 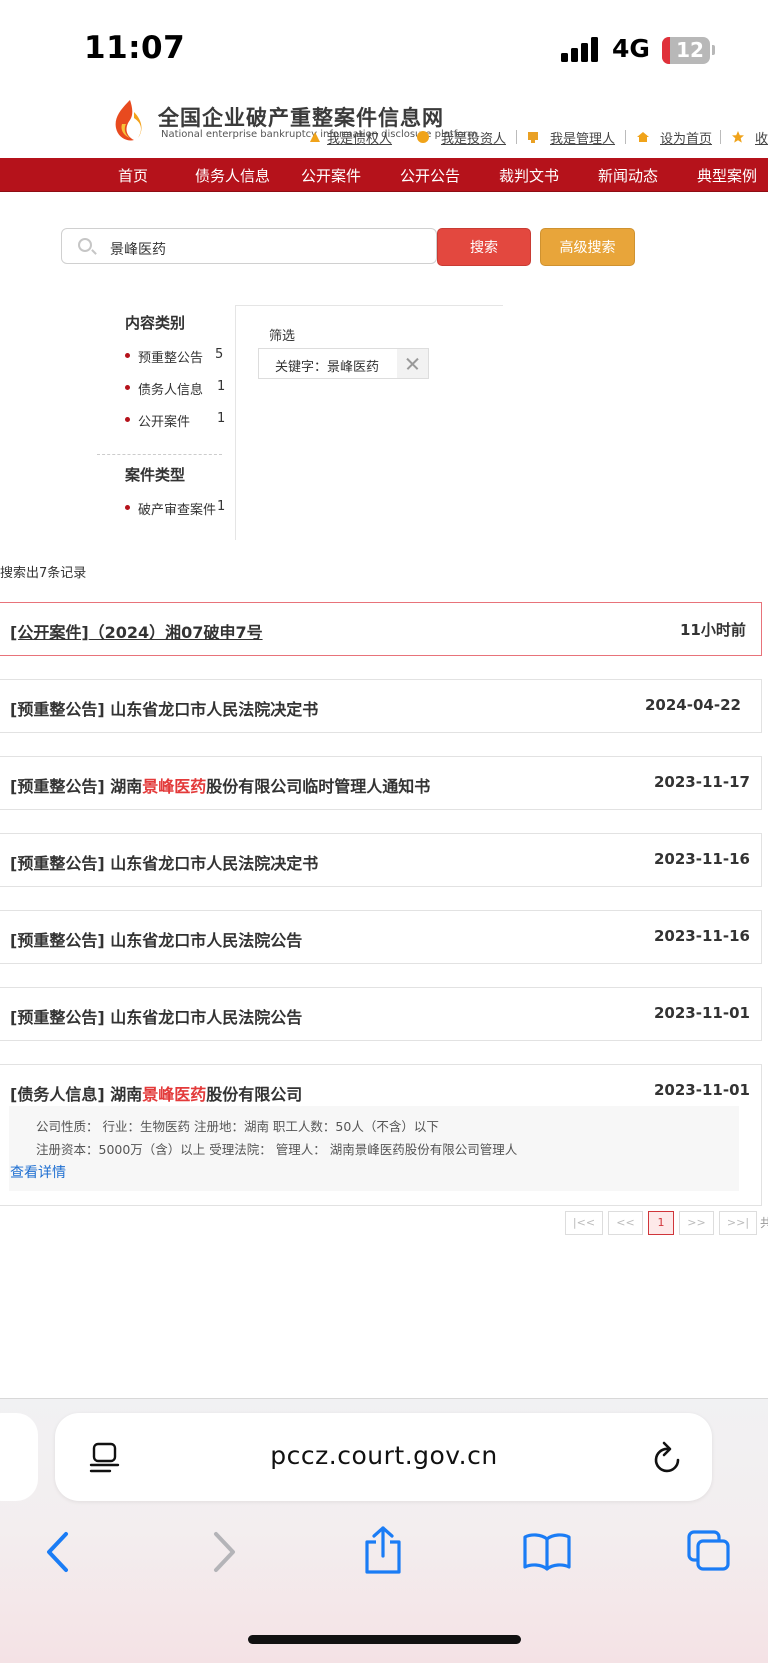 What do you see at coordinates (164, 420) in the screenshot?
I see `category-item-public-cases: 公开案件` at bounding box center [164, 420].